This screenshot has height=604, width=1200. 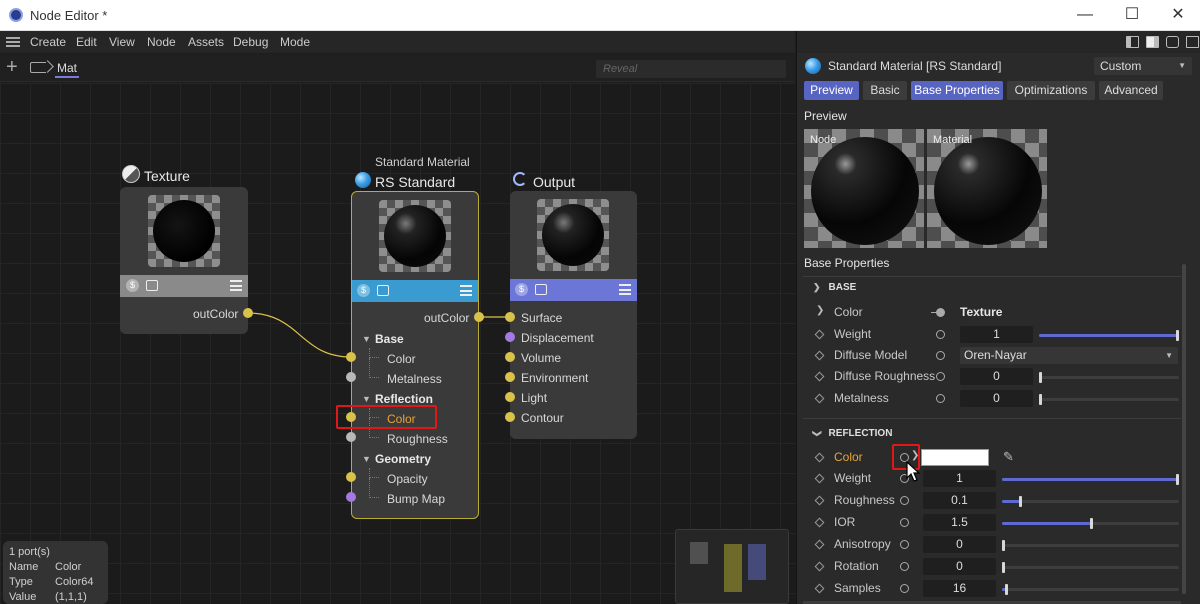 I want to click on base-color-port, so click(x=351, y=357).